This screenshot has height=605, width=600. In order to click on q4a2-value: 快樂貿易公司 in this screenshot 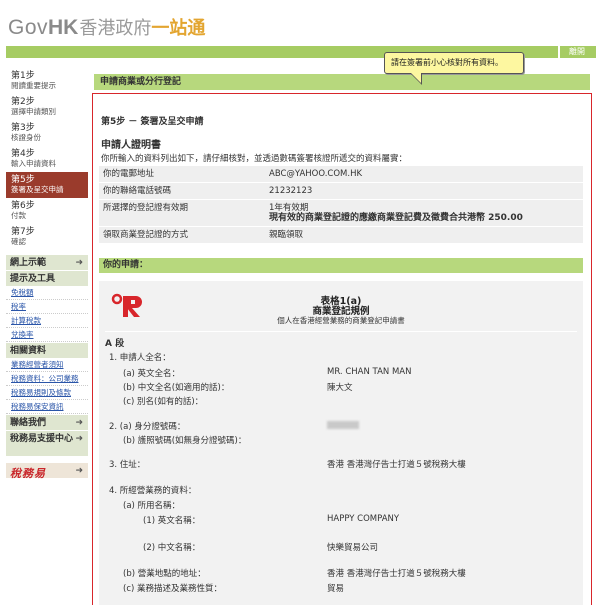, I will do `click(353, 548)`.